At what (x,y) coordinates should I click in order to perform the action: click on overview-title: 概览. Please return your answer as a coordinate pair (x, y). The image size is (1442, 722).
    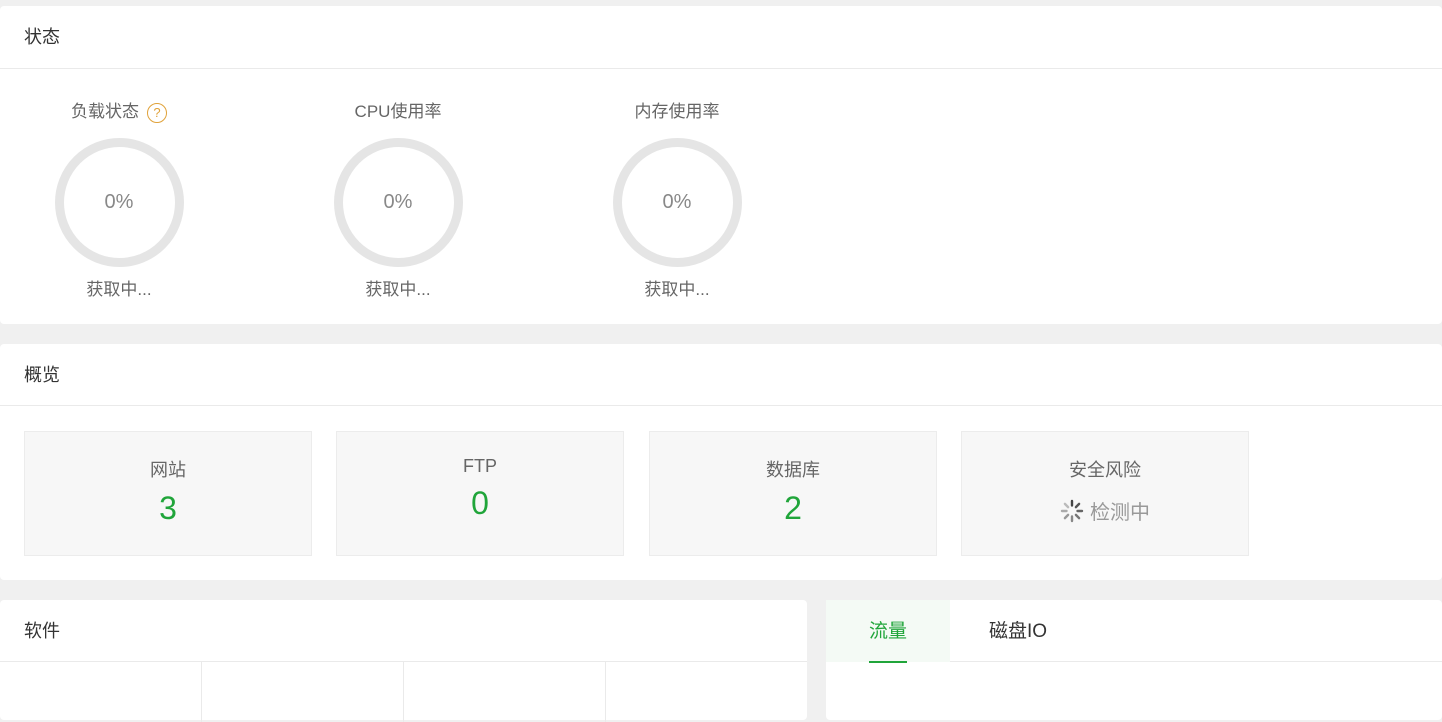
    Looking at the image, I should click on (721, 375).